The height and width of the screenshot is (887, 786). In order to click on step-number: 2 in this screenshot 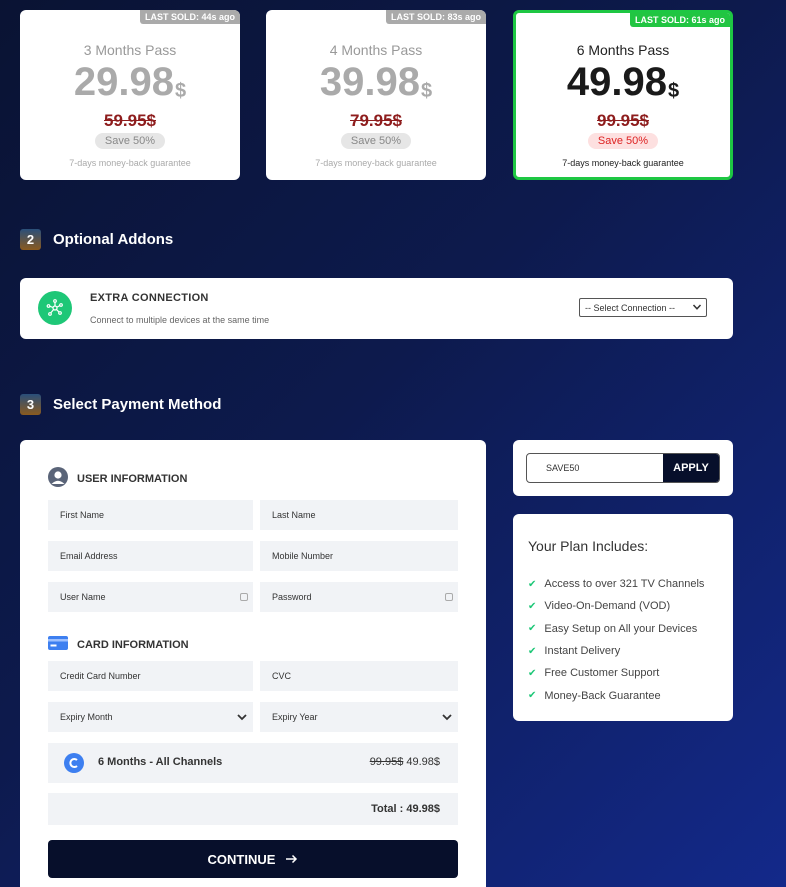, I will do `click(30, 239)`.